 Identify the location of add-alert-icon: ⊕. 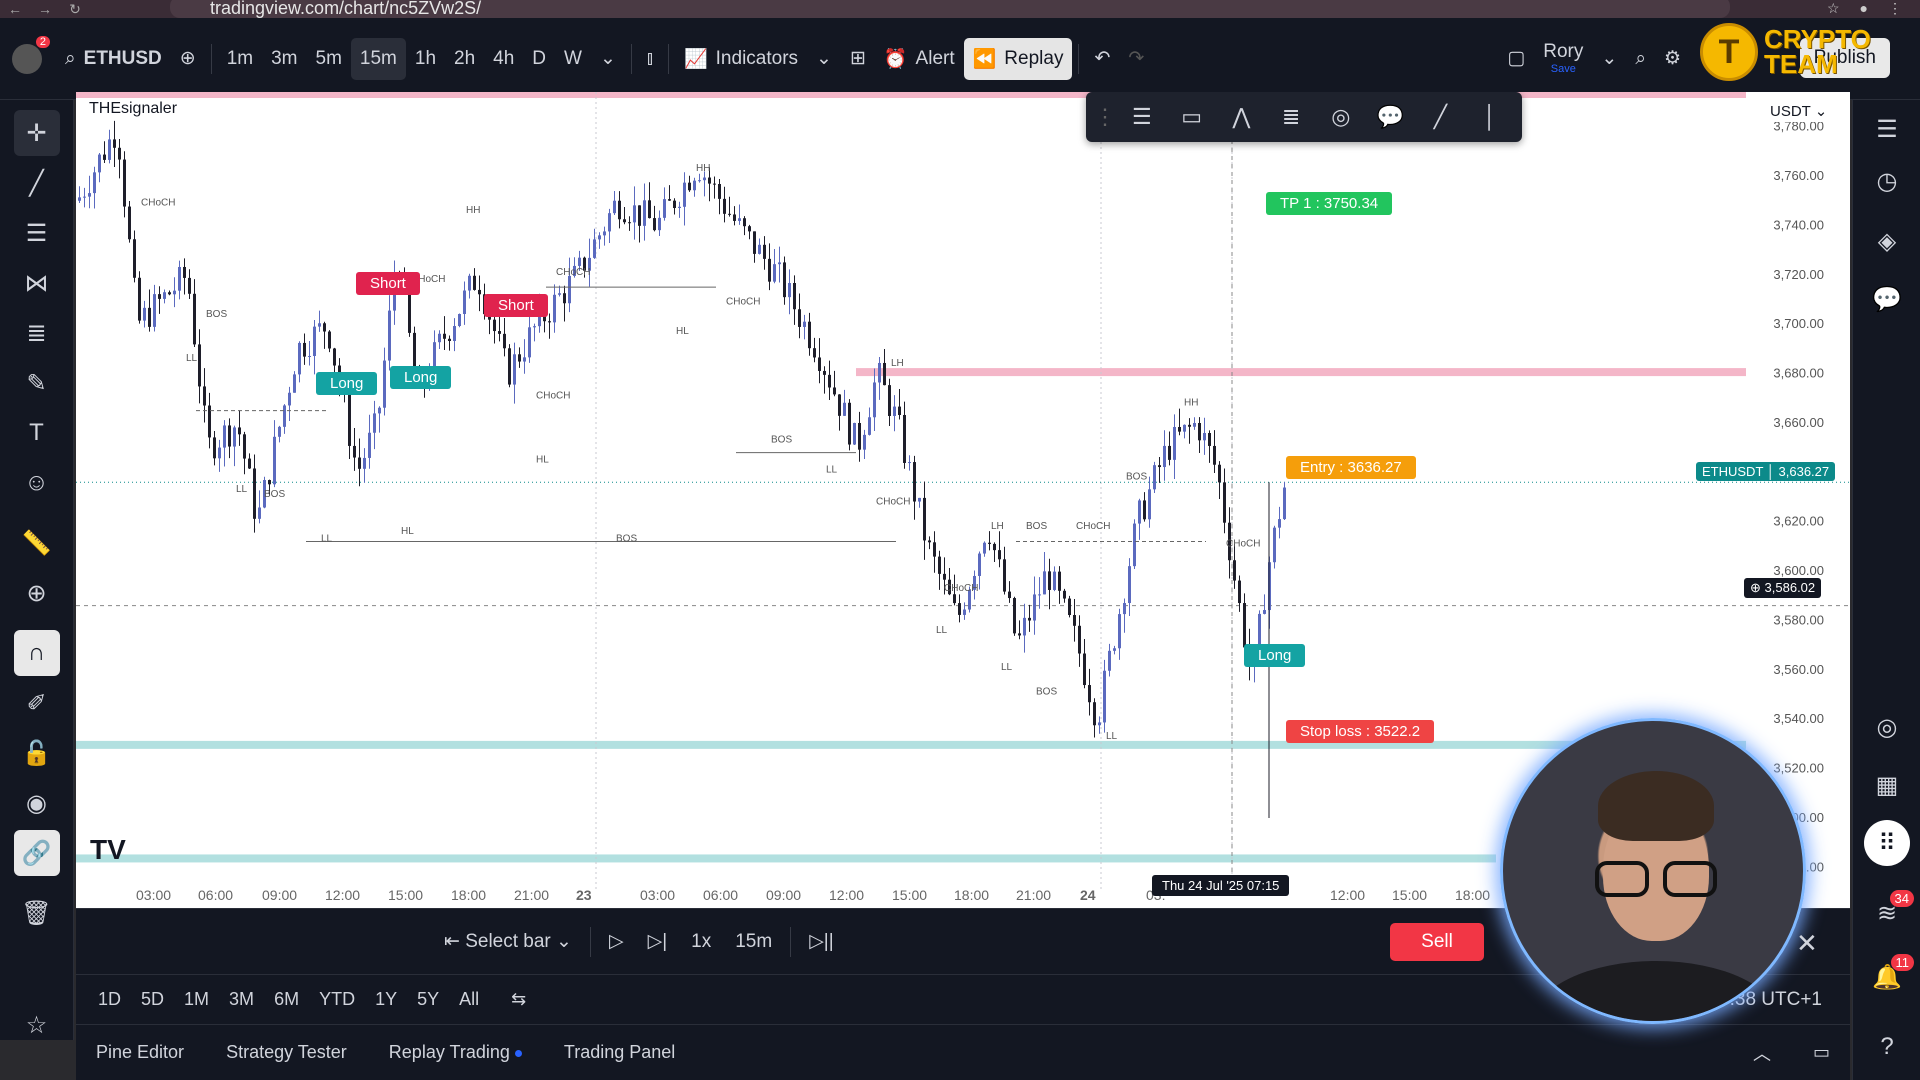
(1755, 587).